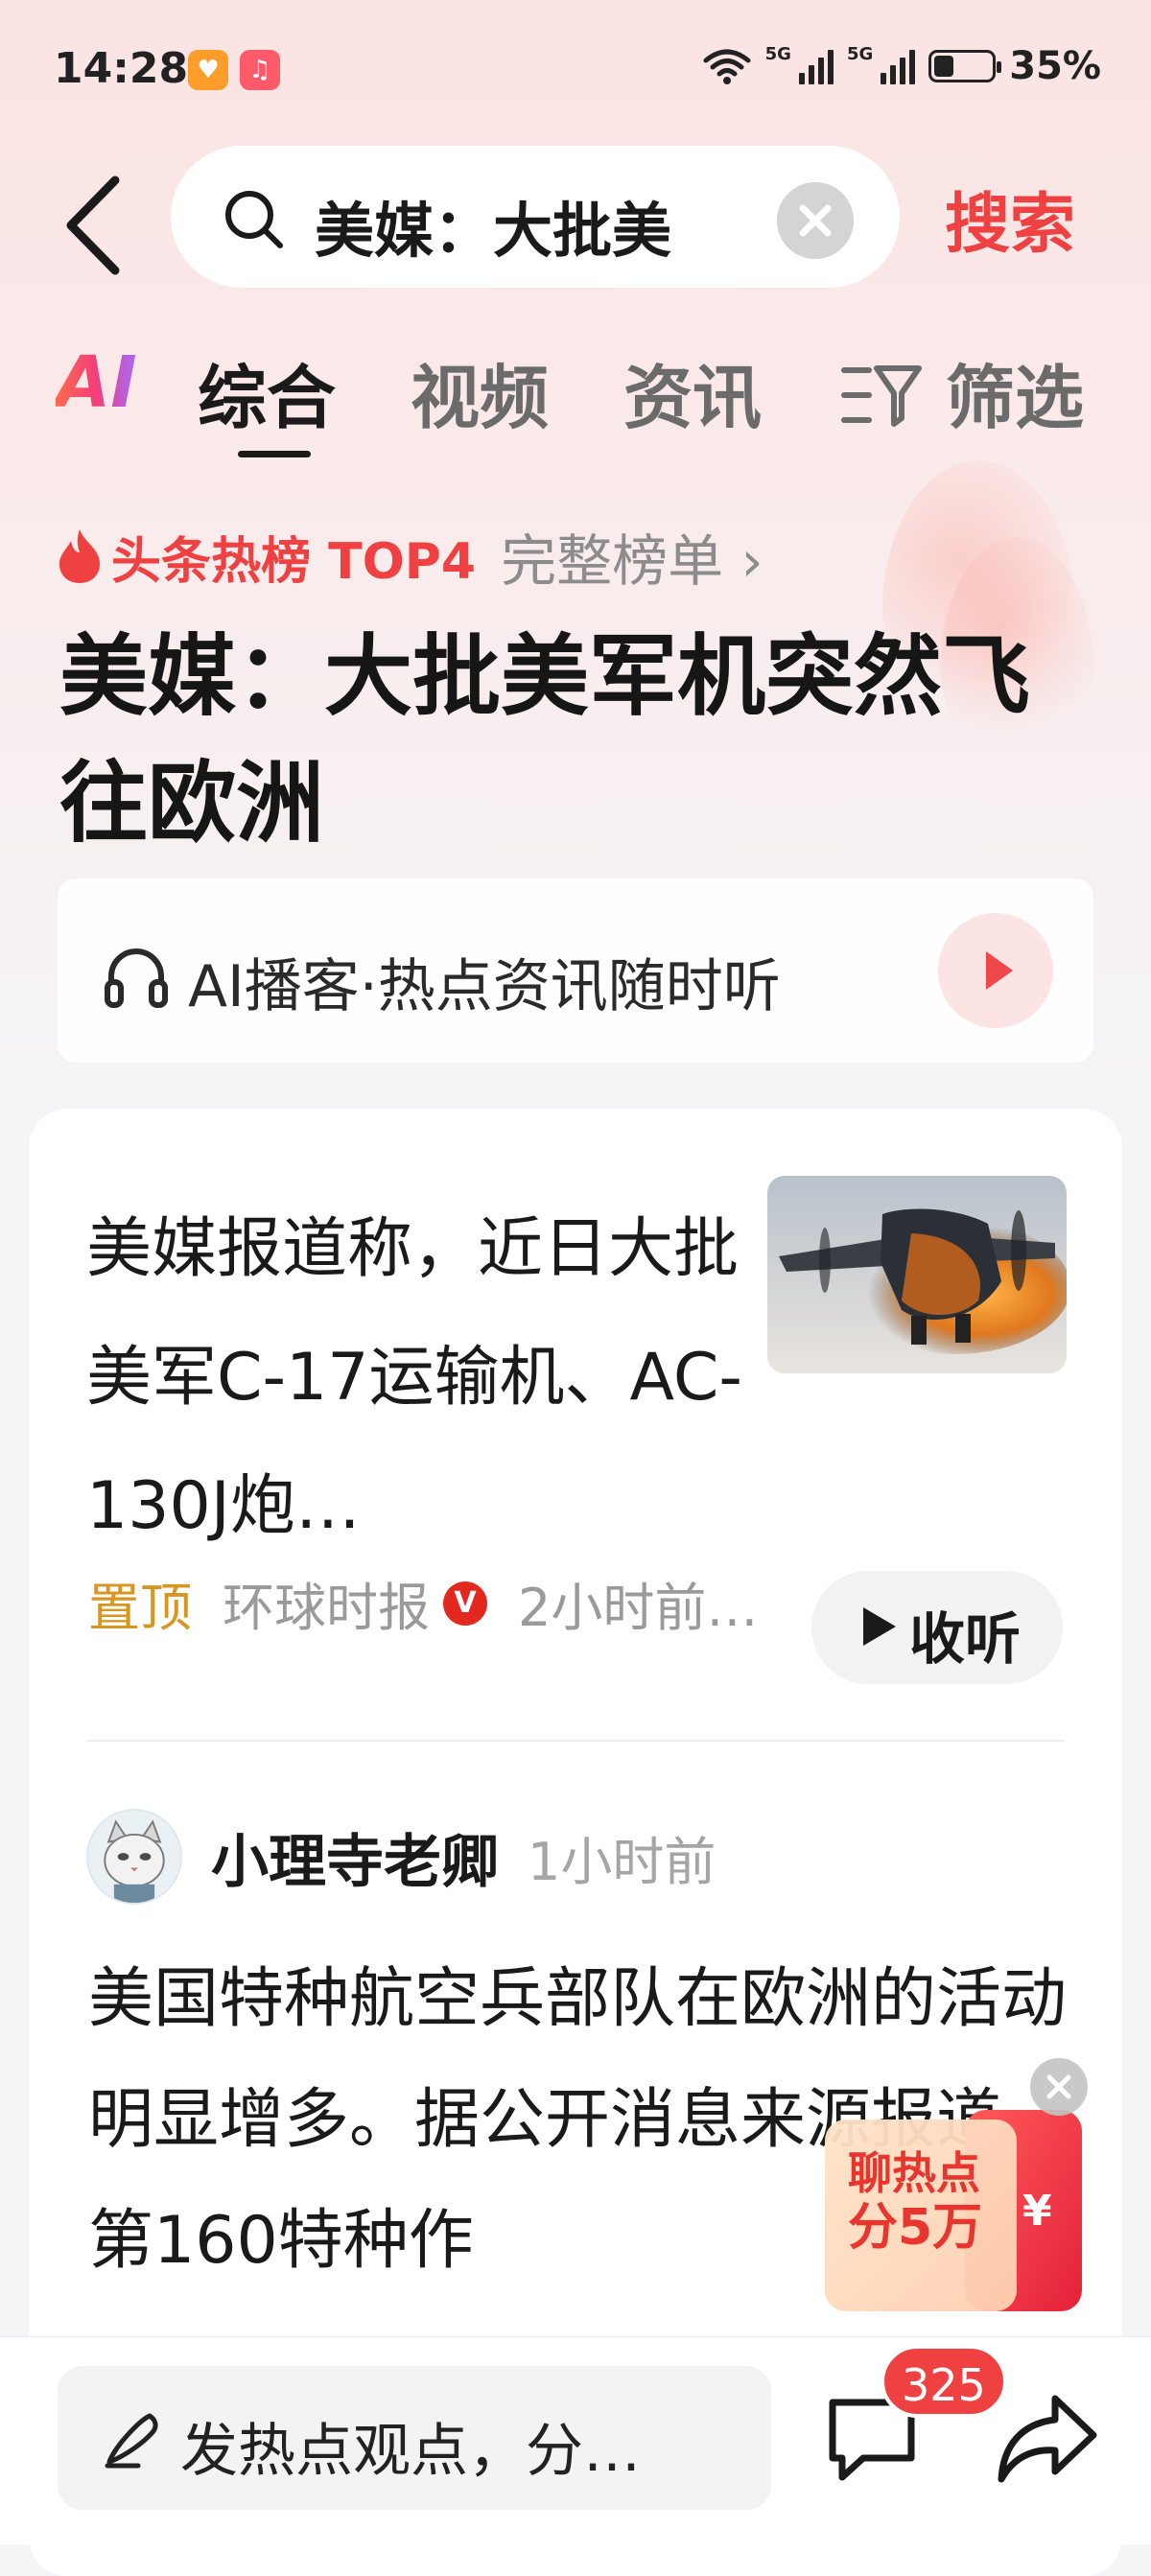 The image size is (1151, 2576). I want to click on close-promo-icon, so click(1059, 2087).